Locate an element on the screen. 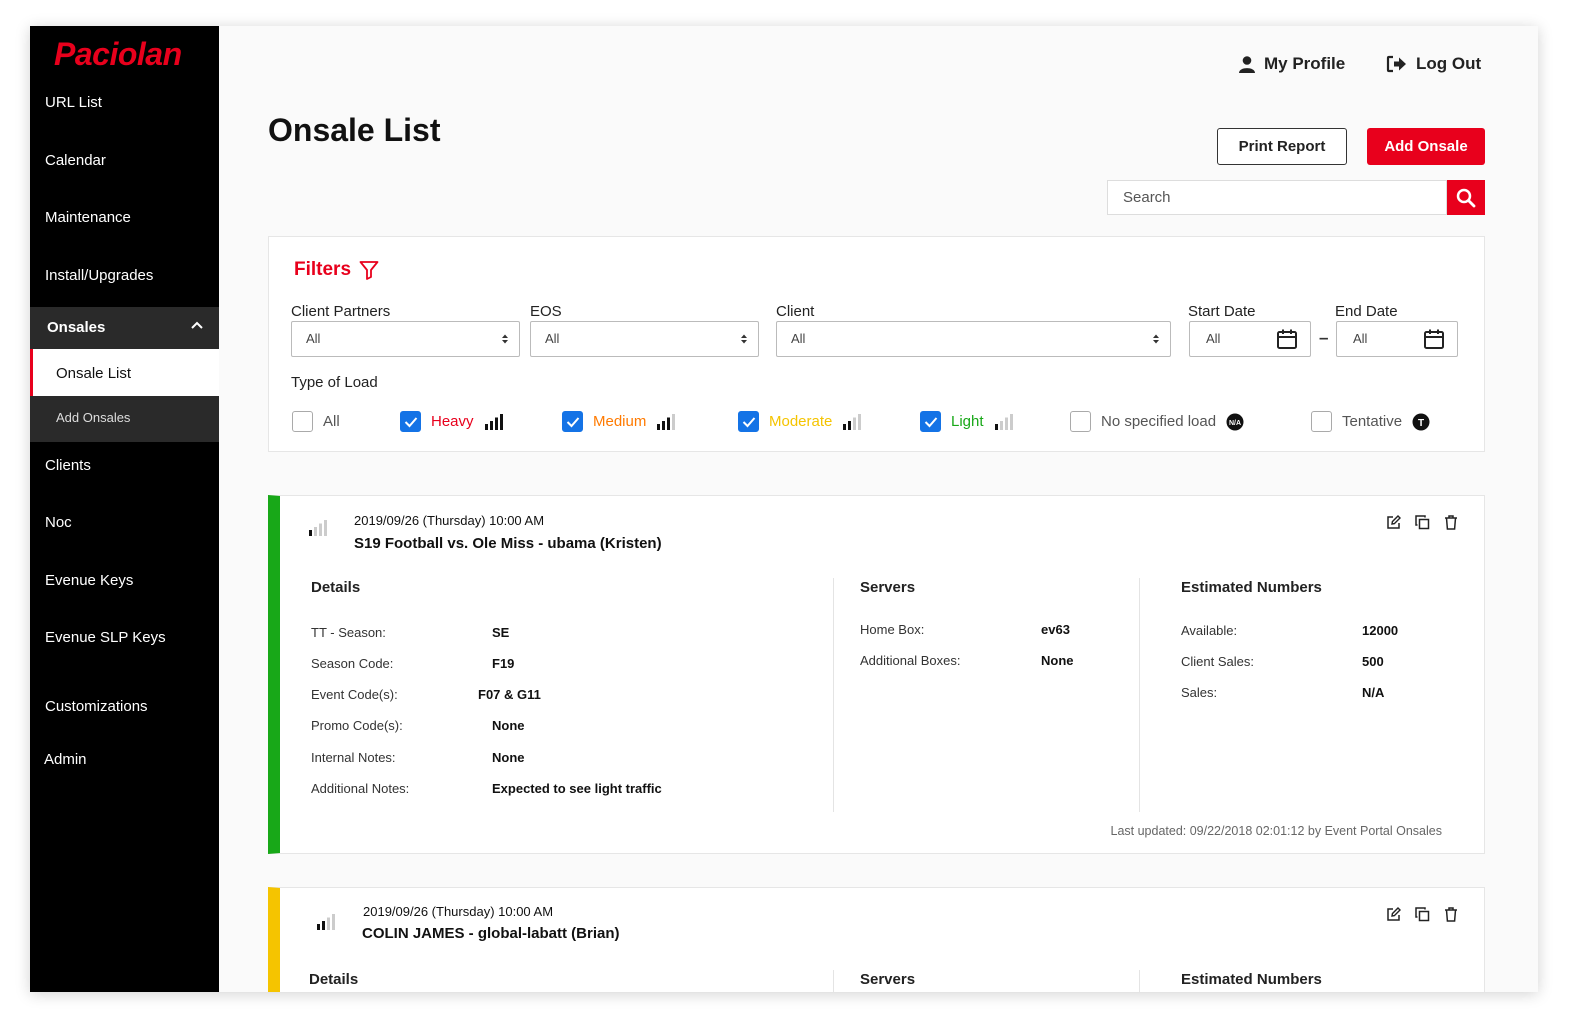  log-out-link: Log Out is located at coordinates (1433, 64).